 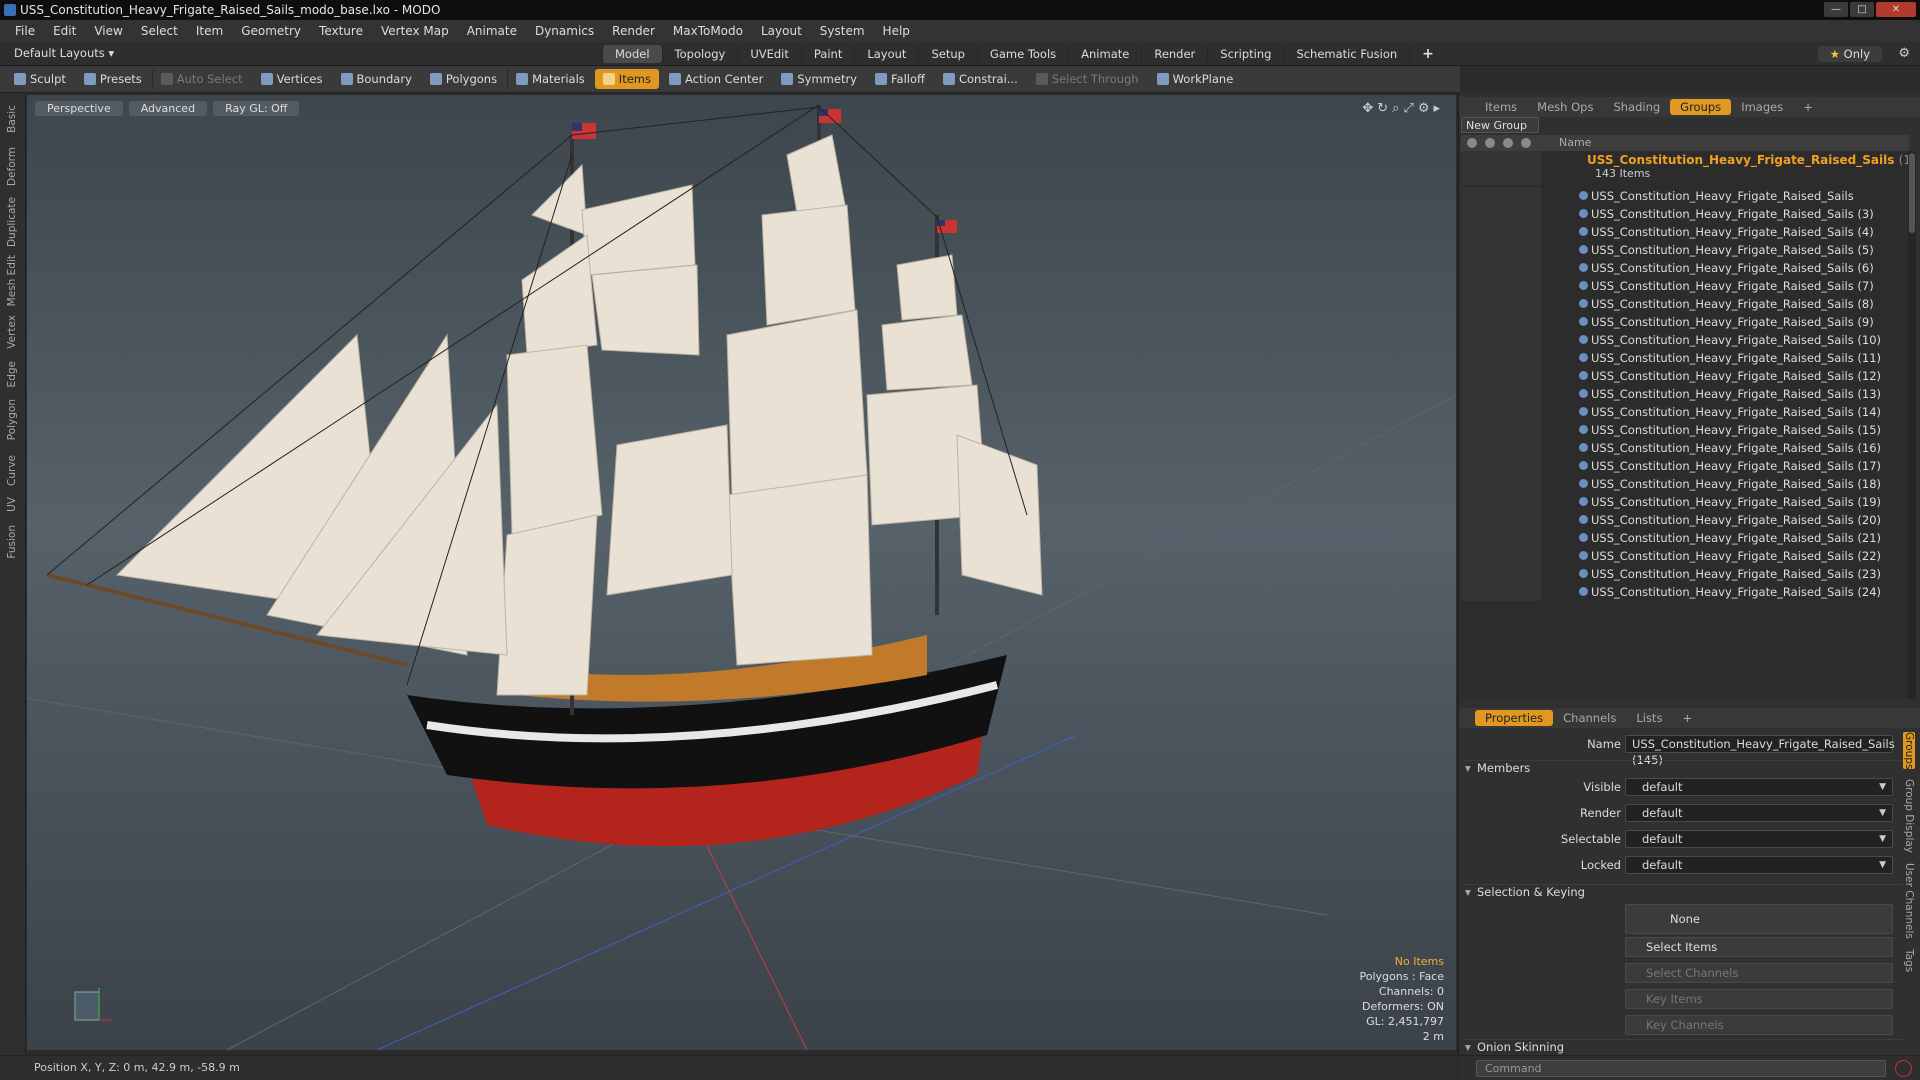 I want to click on tab-basic: Basic, so click(x=12, y=119).